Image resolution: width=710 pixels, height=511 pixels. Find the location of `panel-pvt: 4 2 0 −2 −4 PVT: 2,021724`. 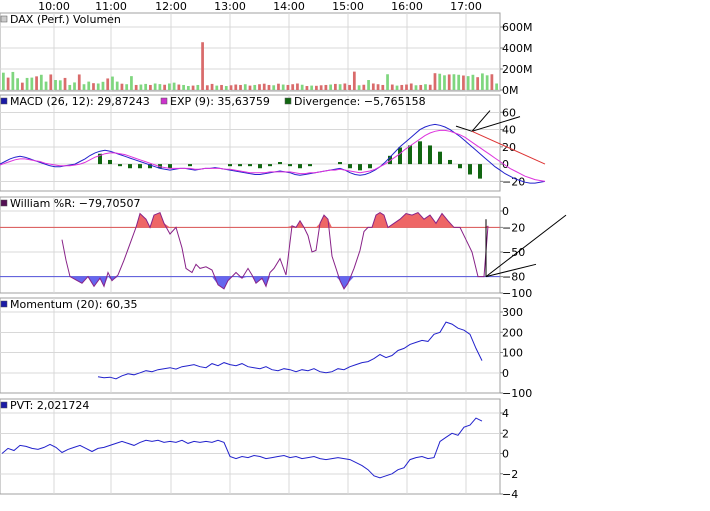

panel-pvt: 4 2 0 −2 −4 PVT: 2,021724 is located at coordinates (259, 449).